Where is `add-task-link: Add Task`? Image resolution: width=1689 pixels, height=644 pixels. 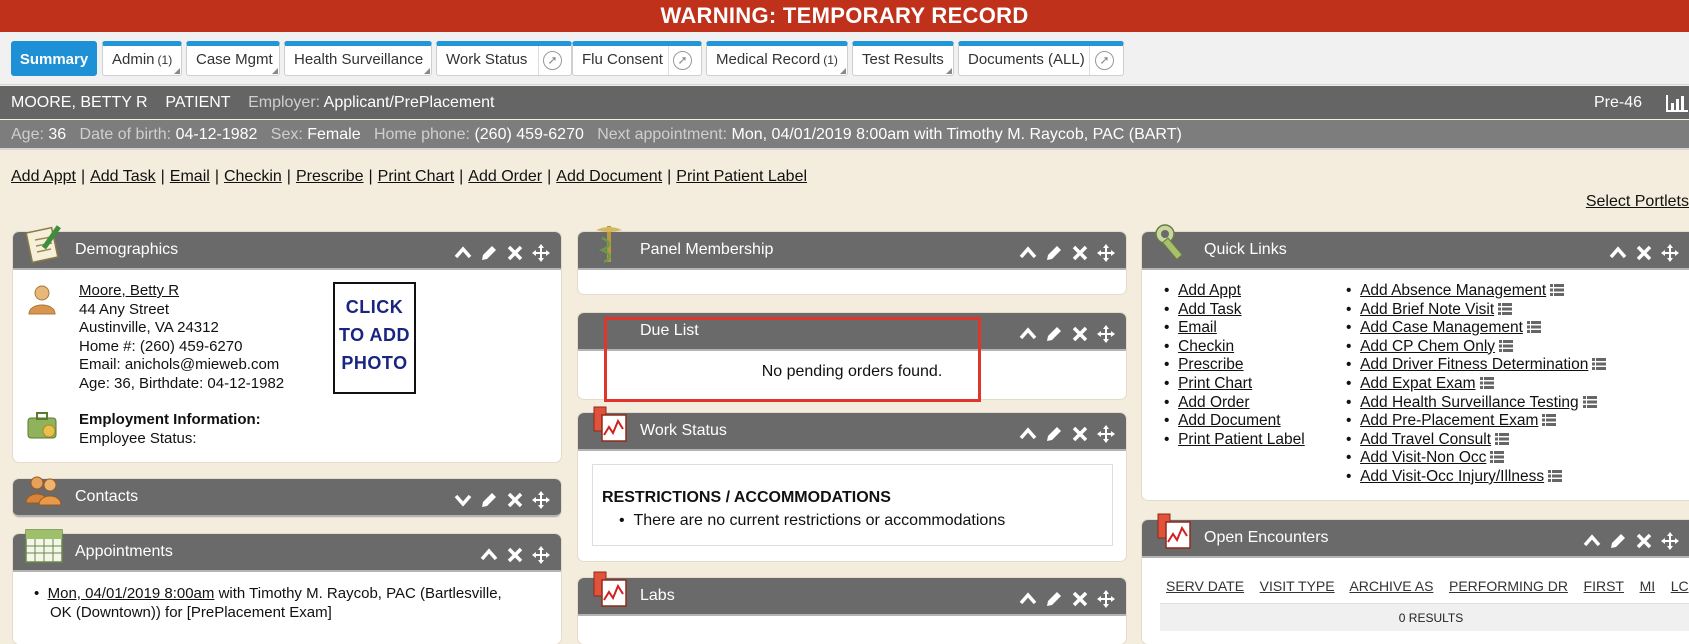 add-task-link: Add Task is located at coordinates (123, 176).